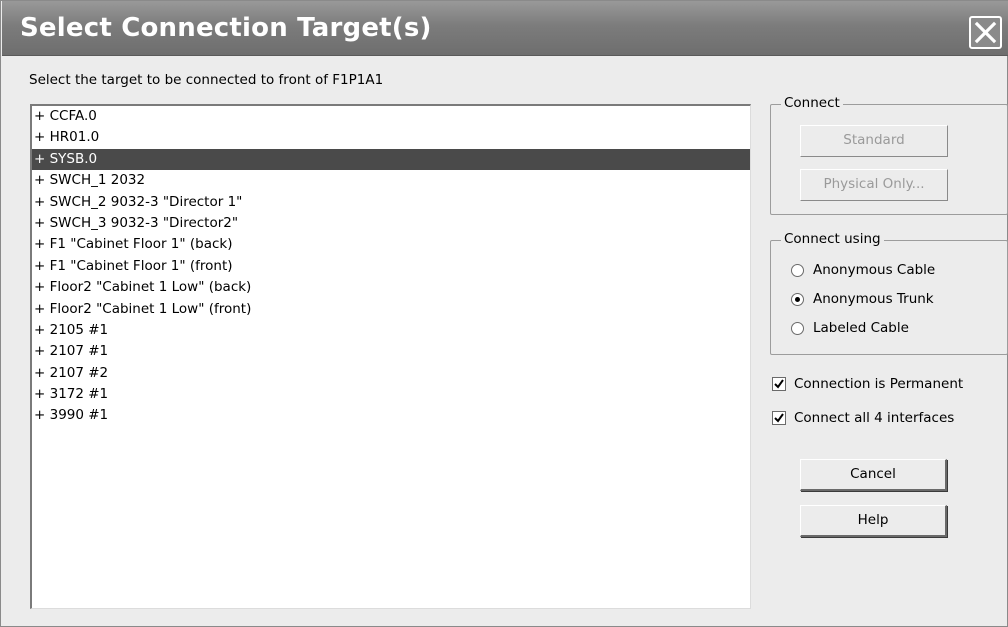 This screenshot has height=627, width=1008. I want to click on permanent-checkbox-box, so click(779, 384).